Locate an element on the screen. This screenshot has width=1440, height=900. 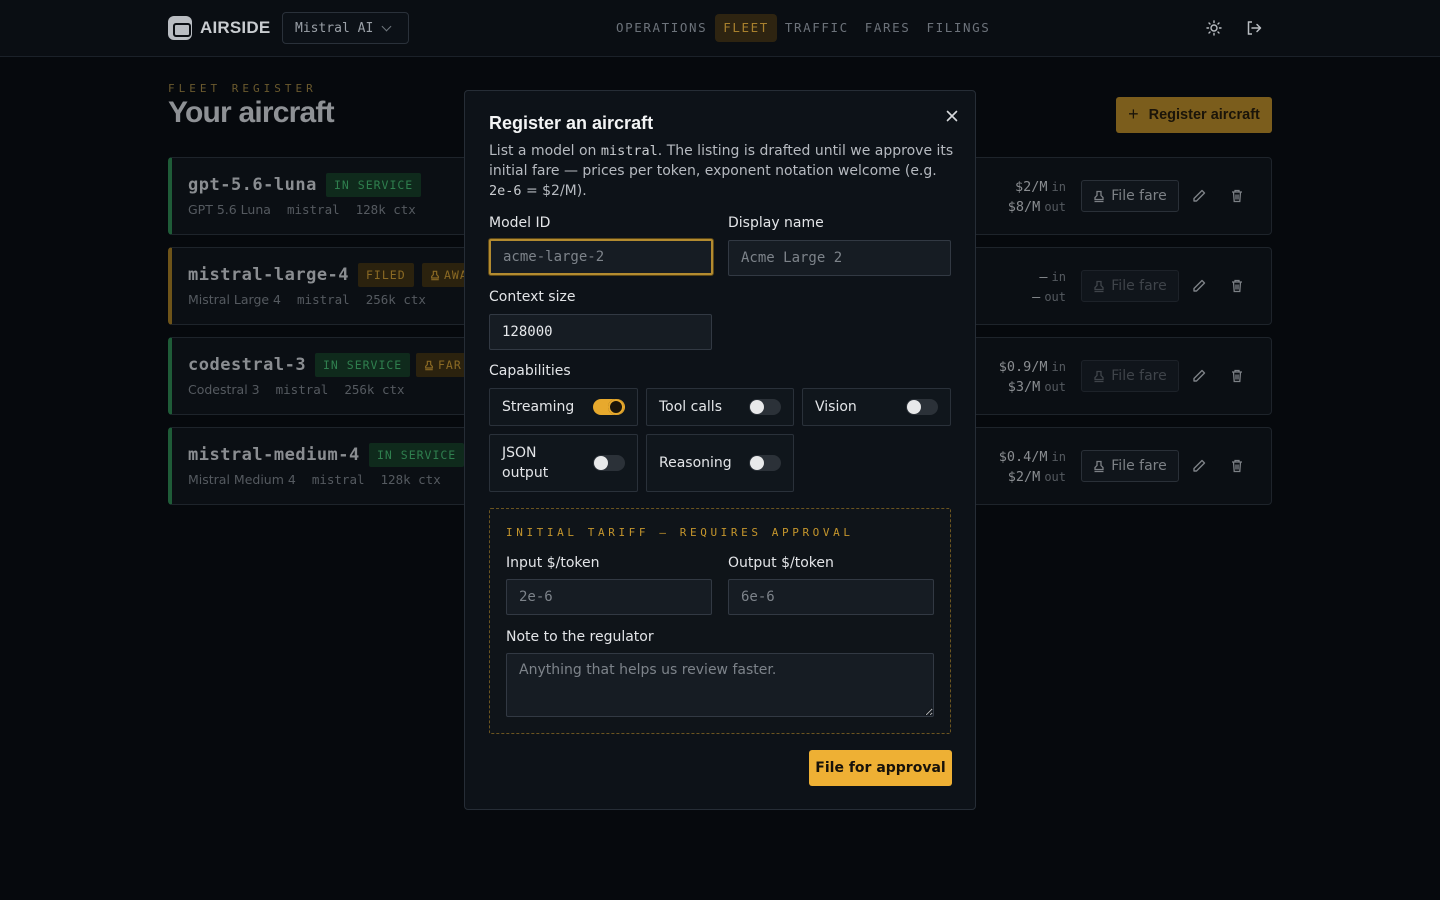
capability-vision: Vision is located at coordinates (876, 407).